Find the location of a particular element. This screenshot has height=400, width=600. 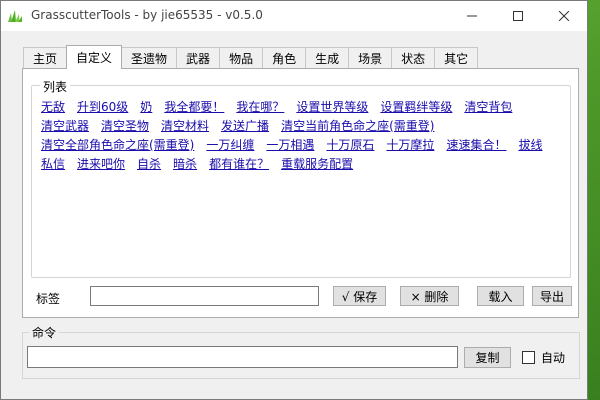

tab-scenes: 场景 is located at coordinates (370, 58).